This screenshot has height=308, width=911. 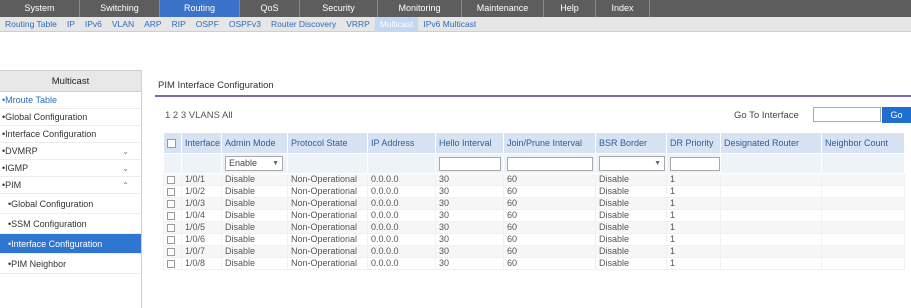 I want to click on subnav-ospf: OSPF, so click(x=207, y=24).